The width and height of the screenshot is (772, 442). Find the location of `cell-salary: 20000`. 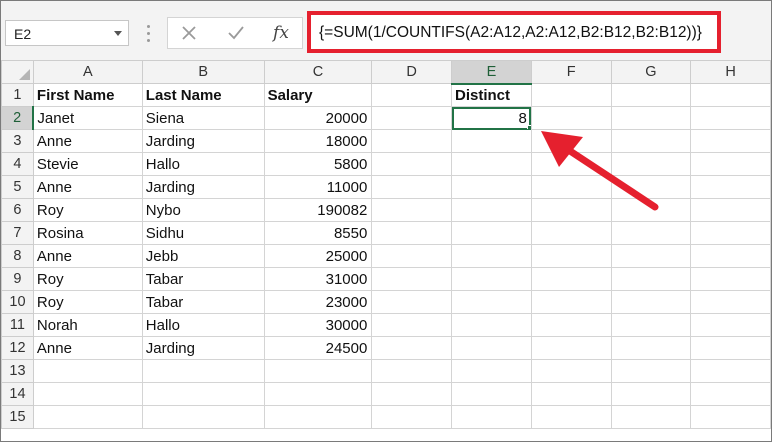

cell-salary: 20000 is located at coordinates (318, 118).